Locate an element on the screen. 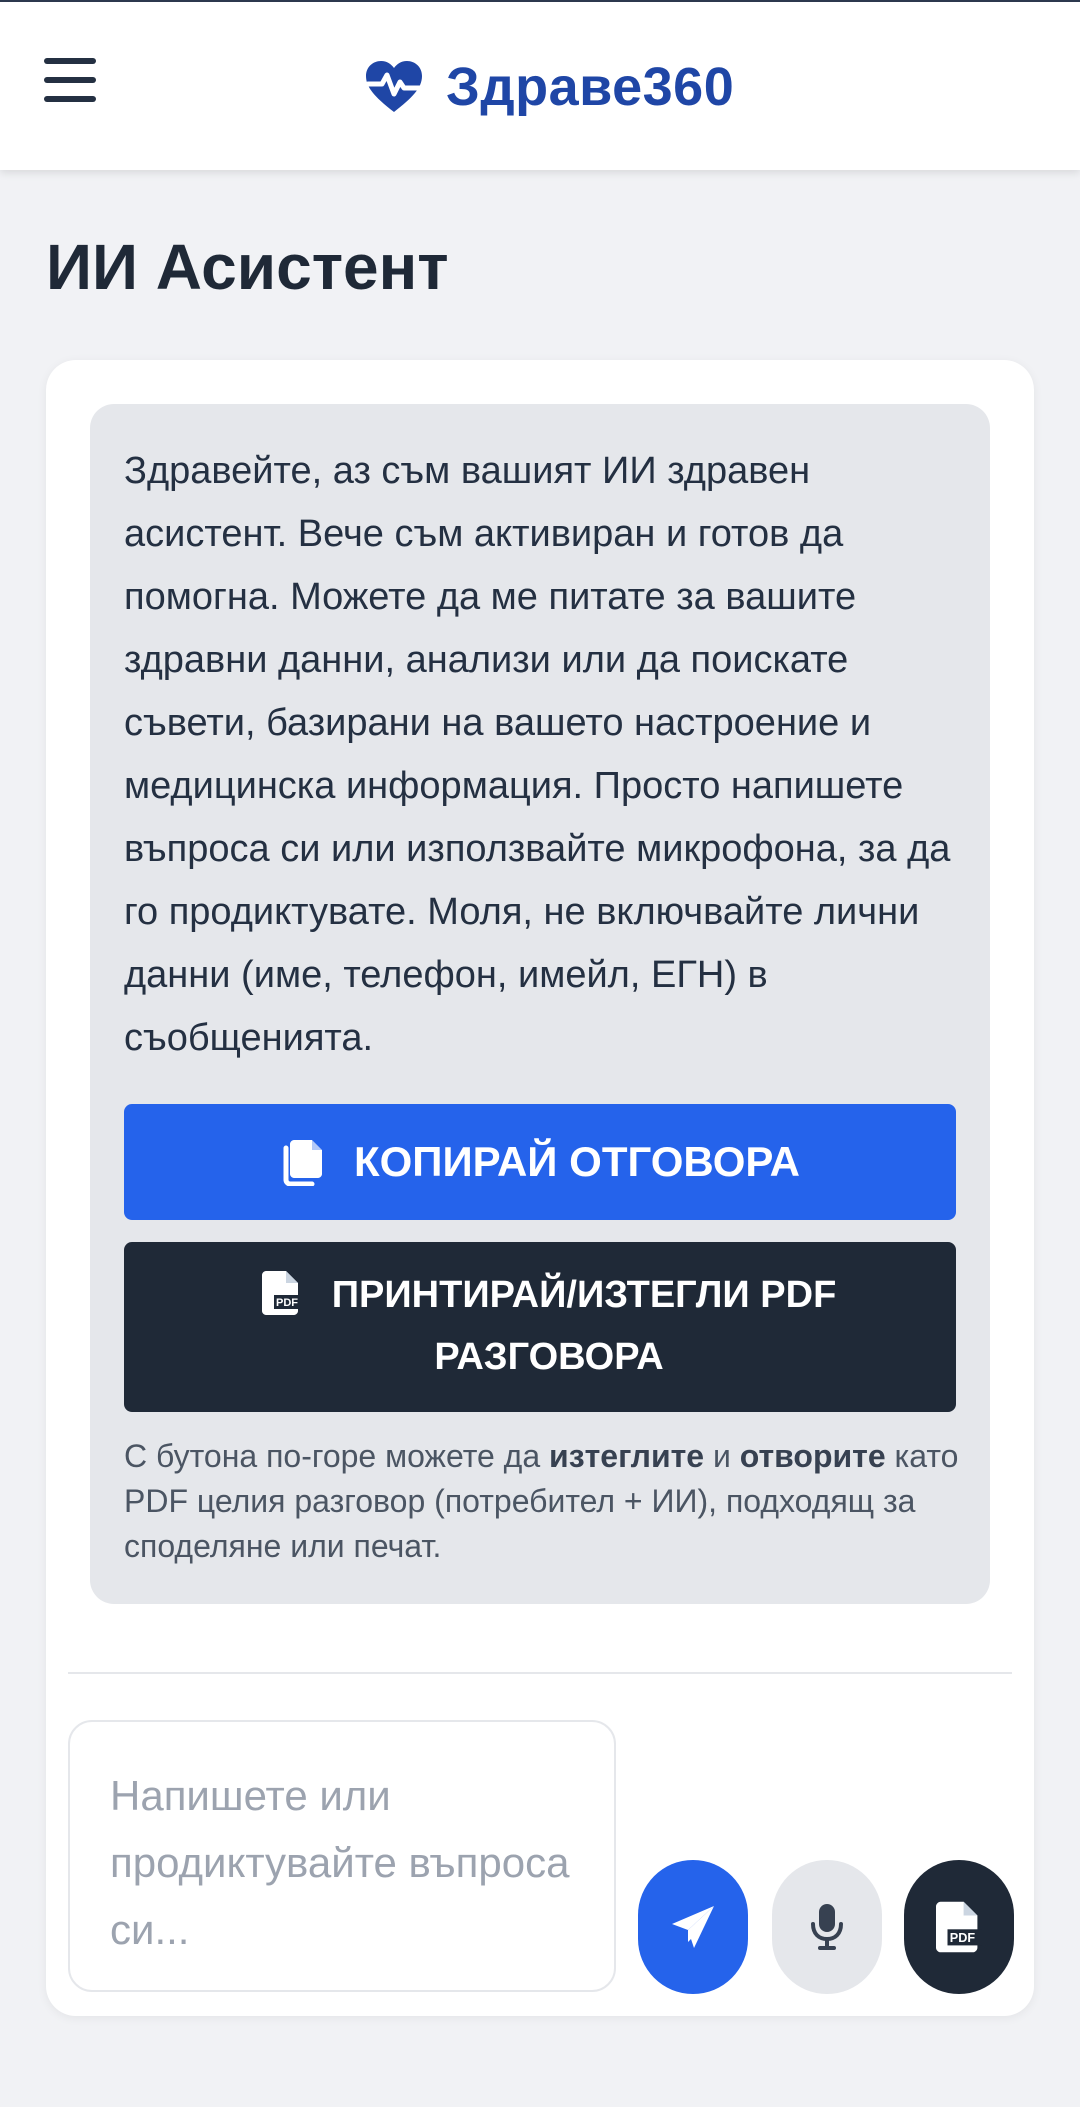  print-pdf-label: ПРИНТИРАЙ/ИЗТЕГЛИ PDF РАЗГОВОРА is located at coordinates (584, 1326).